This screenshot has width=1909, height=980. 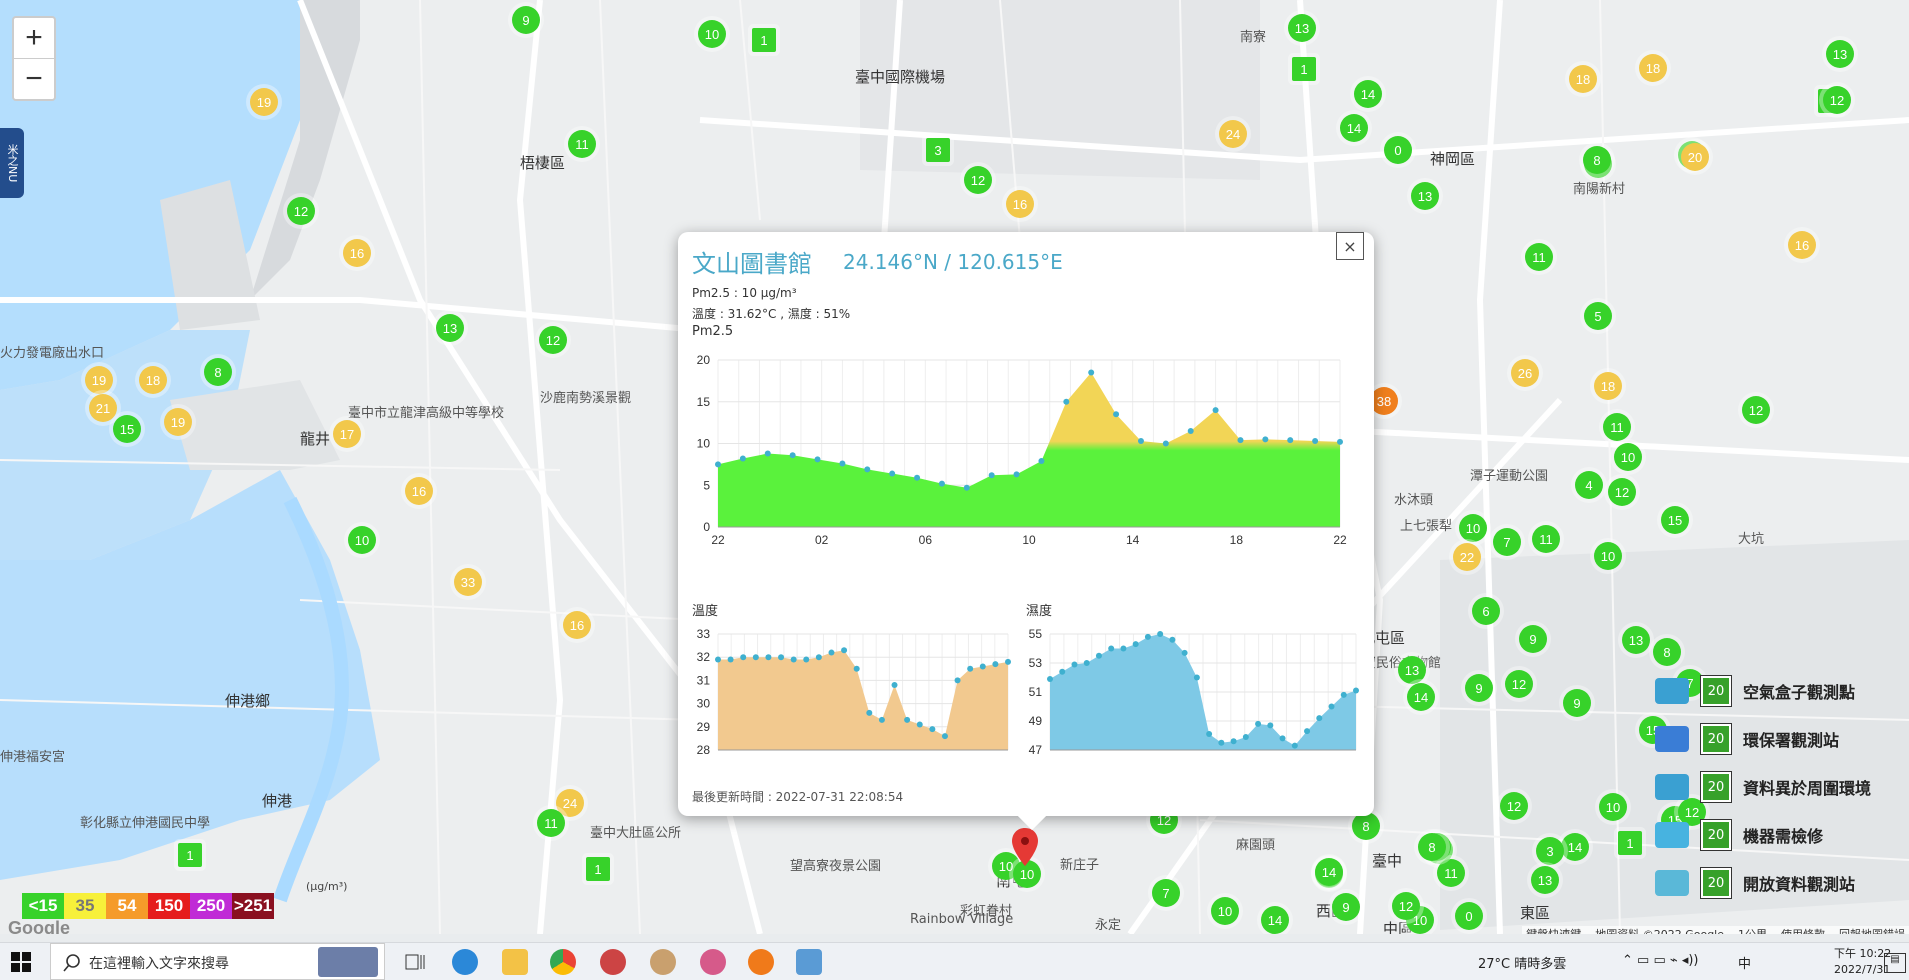 I want to click on file-explorer-icon, so click(x=515, y=962).